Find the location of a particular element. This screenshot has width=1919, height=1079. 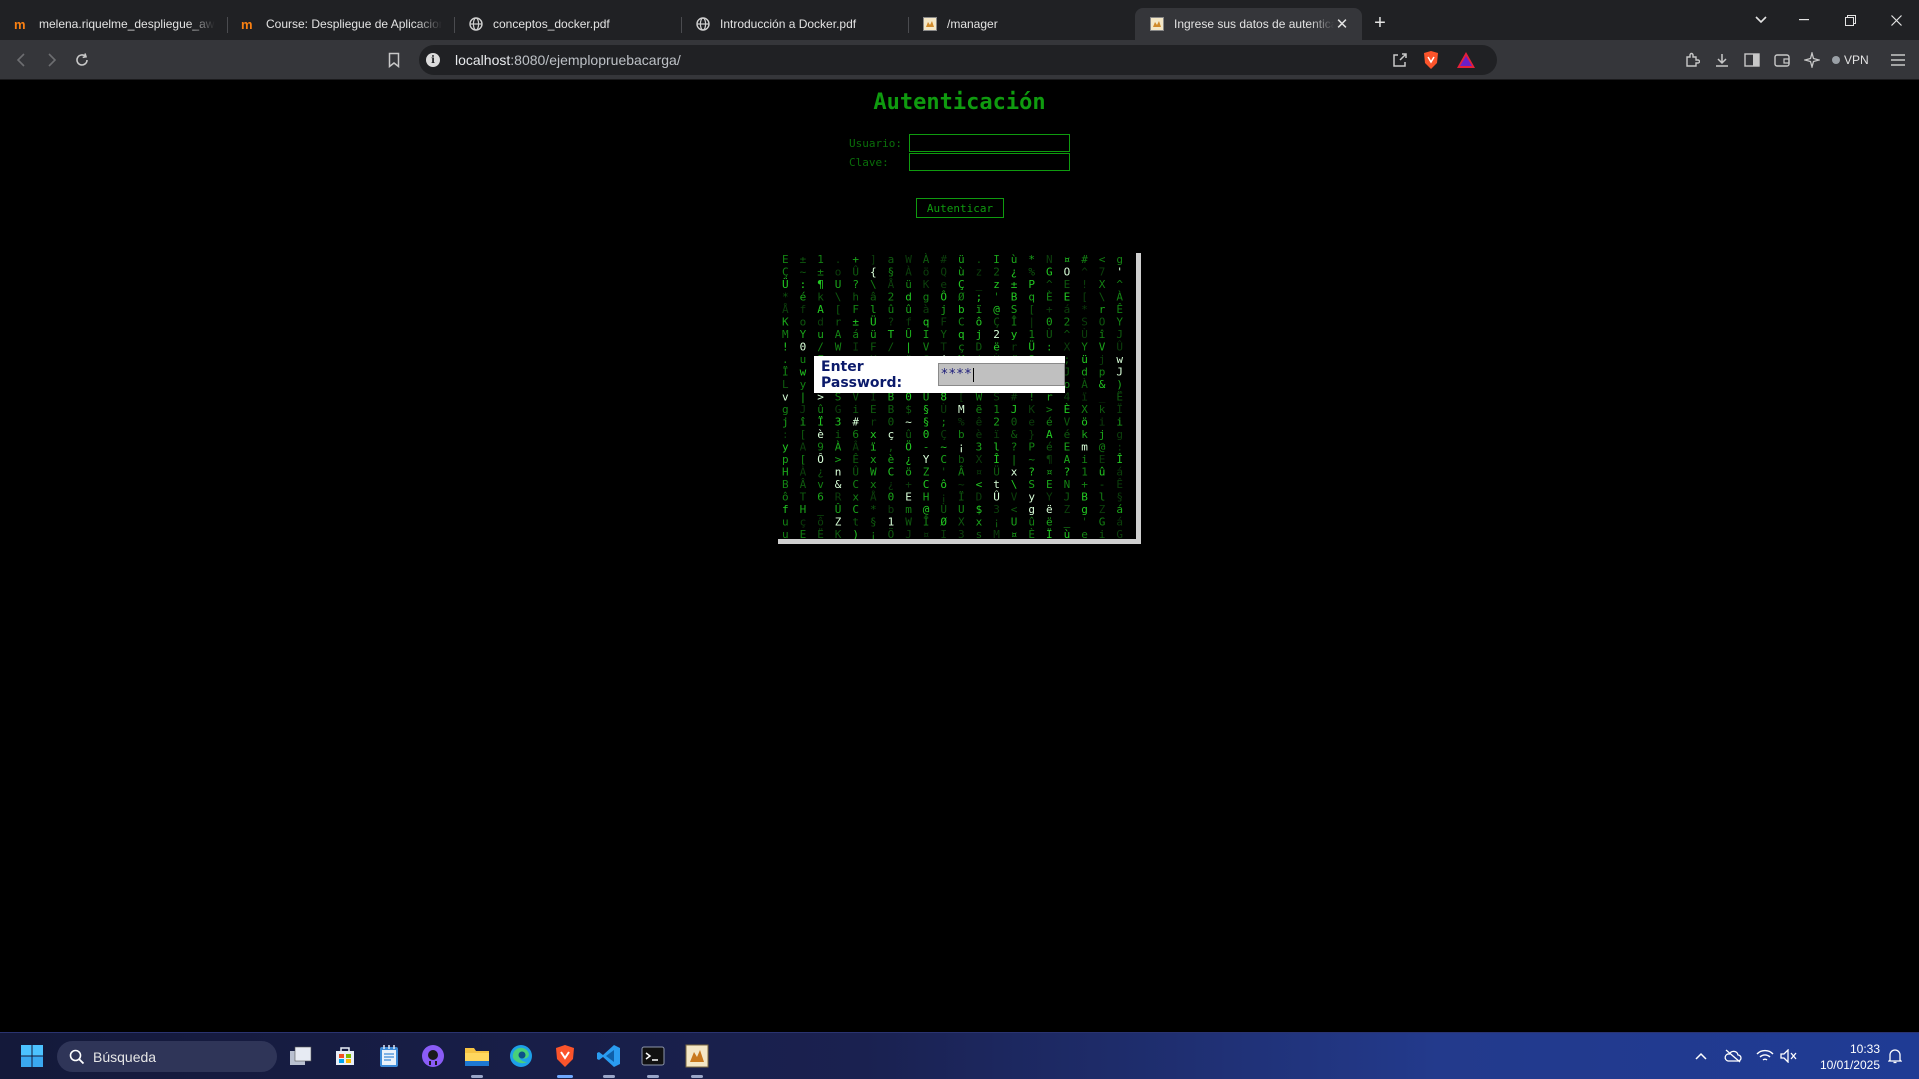

matrix-glyph: ¿ is located at coordinates (820, 472).